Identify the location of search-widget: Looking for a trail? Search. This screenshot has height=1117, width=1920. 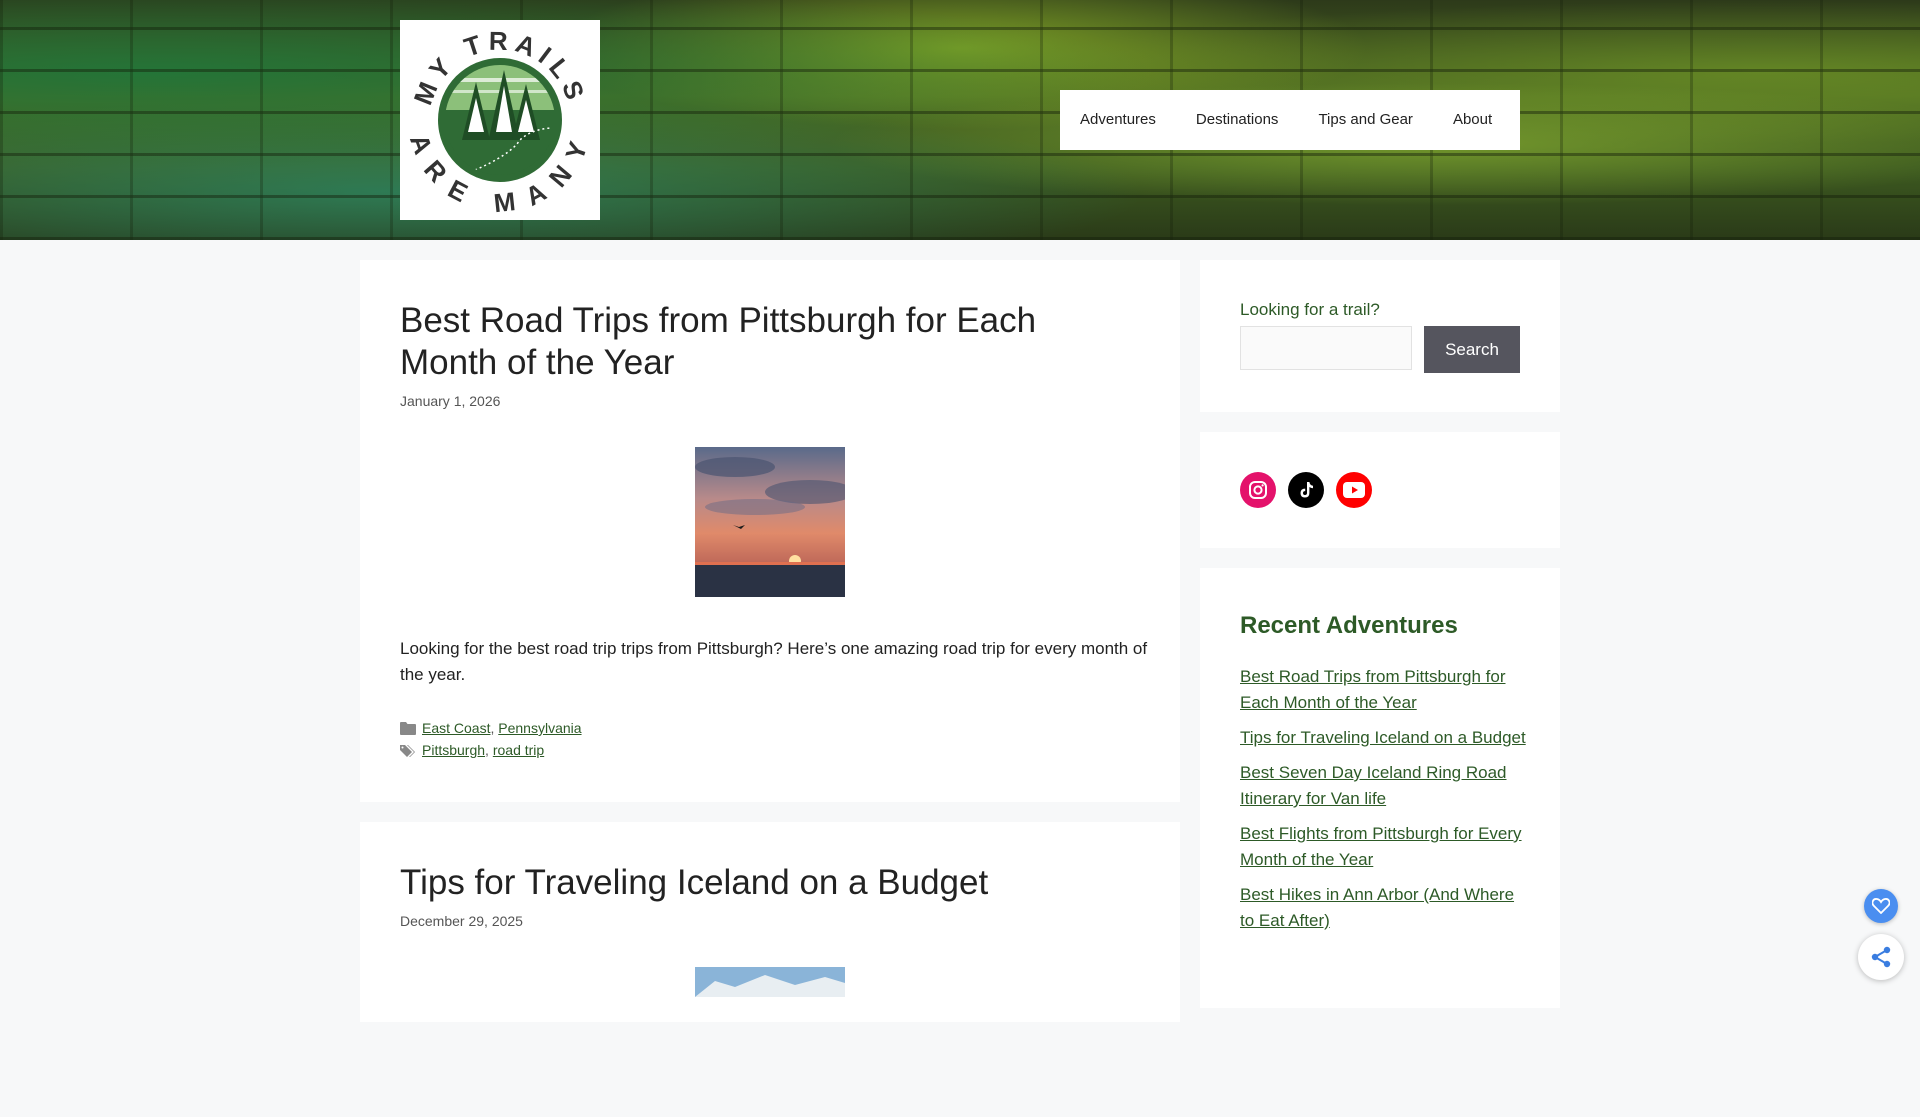
(1380, 336).